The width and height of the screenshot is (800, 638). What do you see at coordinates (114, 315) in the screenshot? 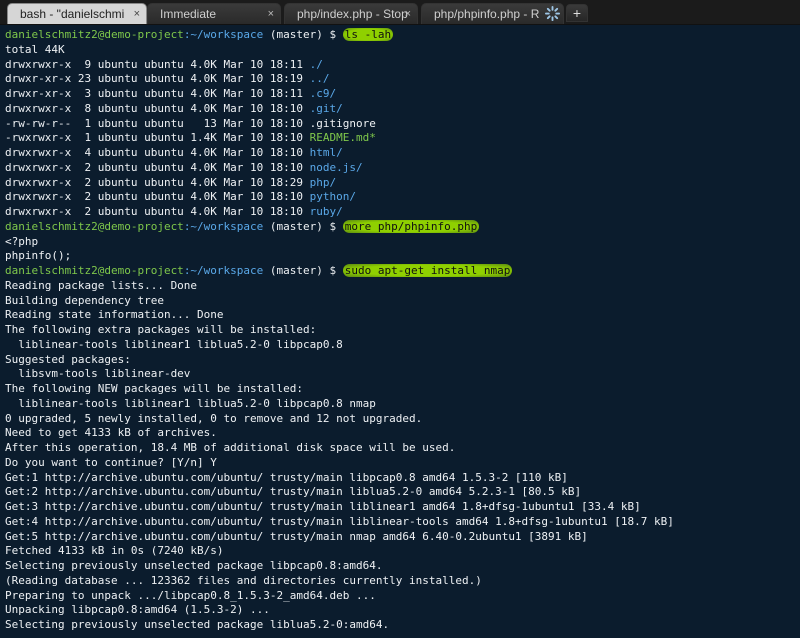
I see `apt-output-text: Reading state information... Done` at bounding box center [114, 315].